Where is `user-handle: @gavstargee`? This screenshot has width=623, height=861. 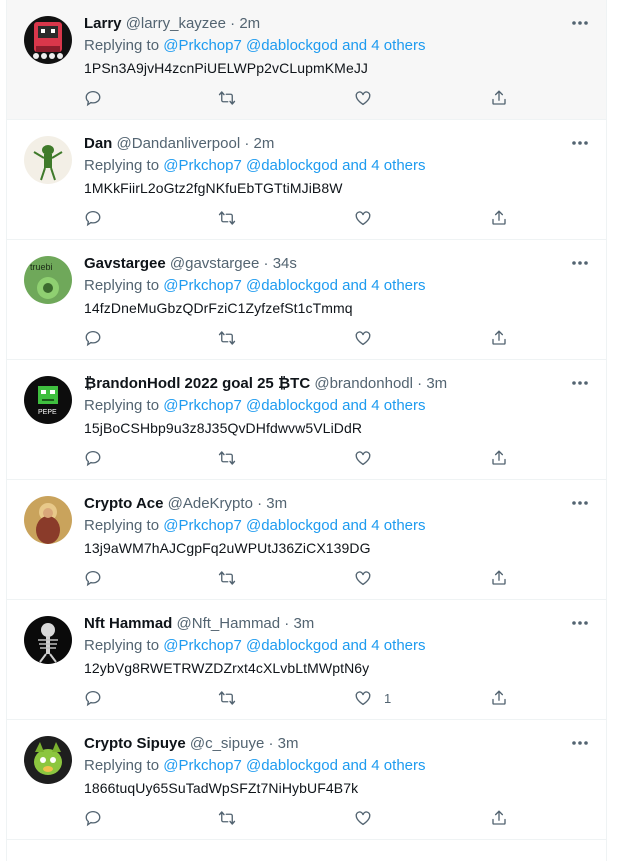 user-handle: @gavstargee is located at coordinates (214, 263).